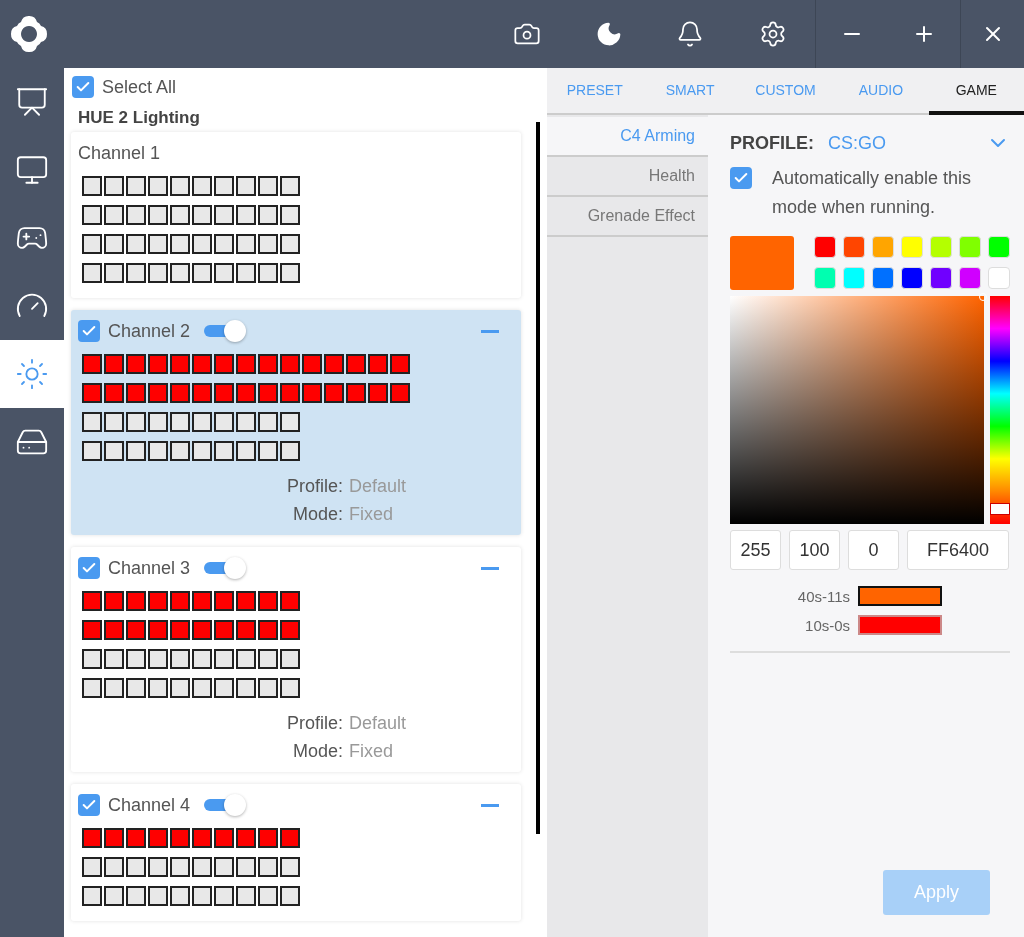 The image size is (1024, 937). Describe the element at coordinates (773, 34) in the screenshot. I see `settings-icon` at that location.